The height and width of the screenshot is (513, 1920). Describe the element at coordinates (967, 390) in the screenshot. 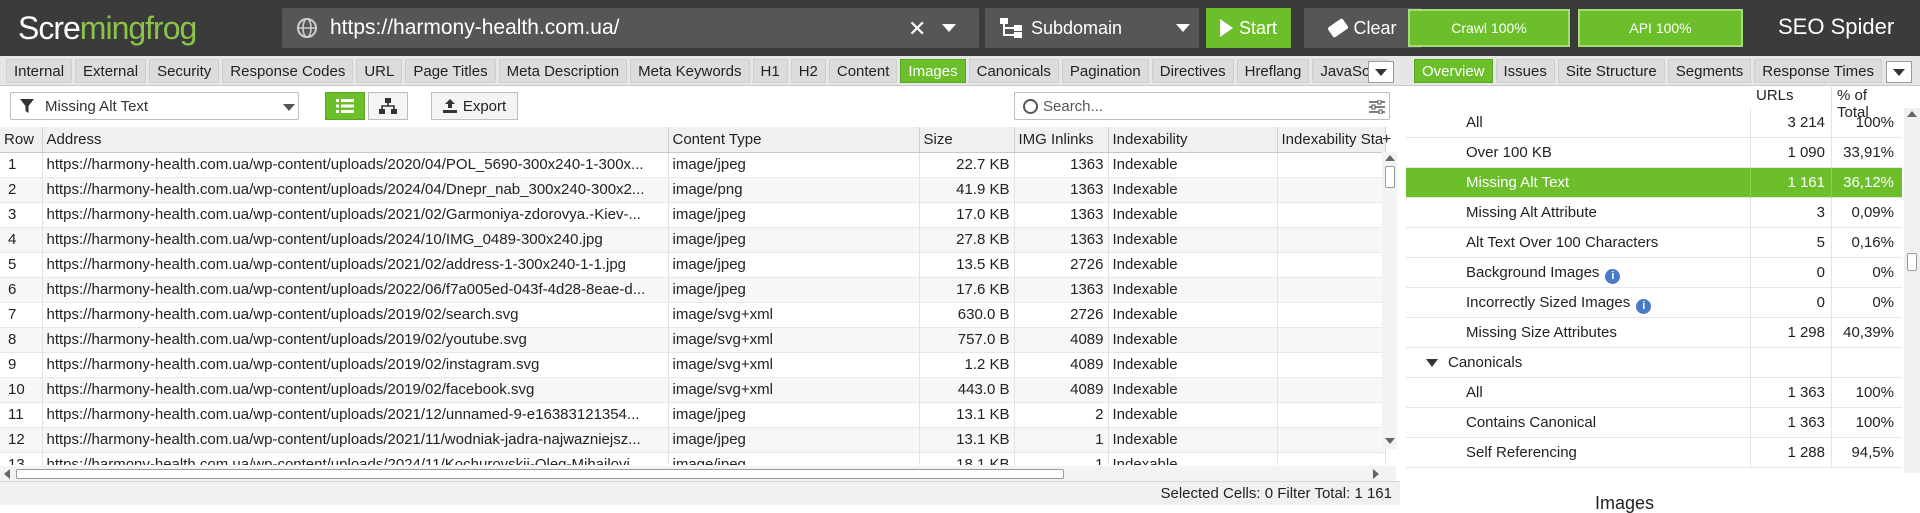

I see `table-cell-size: 443.0 B` at that location.